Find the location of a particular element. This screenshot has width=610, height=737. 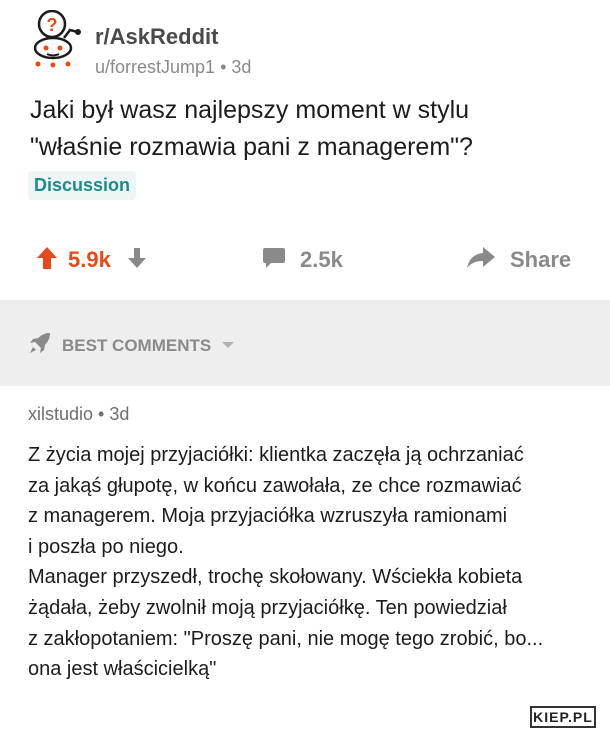

comments-button: 2.5k is located at coordinates (302, 260).